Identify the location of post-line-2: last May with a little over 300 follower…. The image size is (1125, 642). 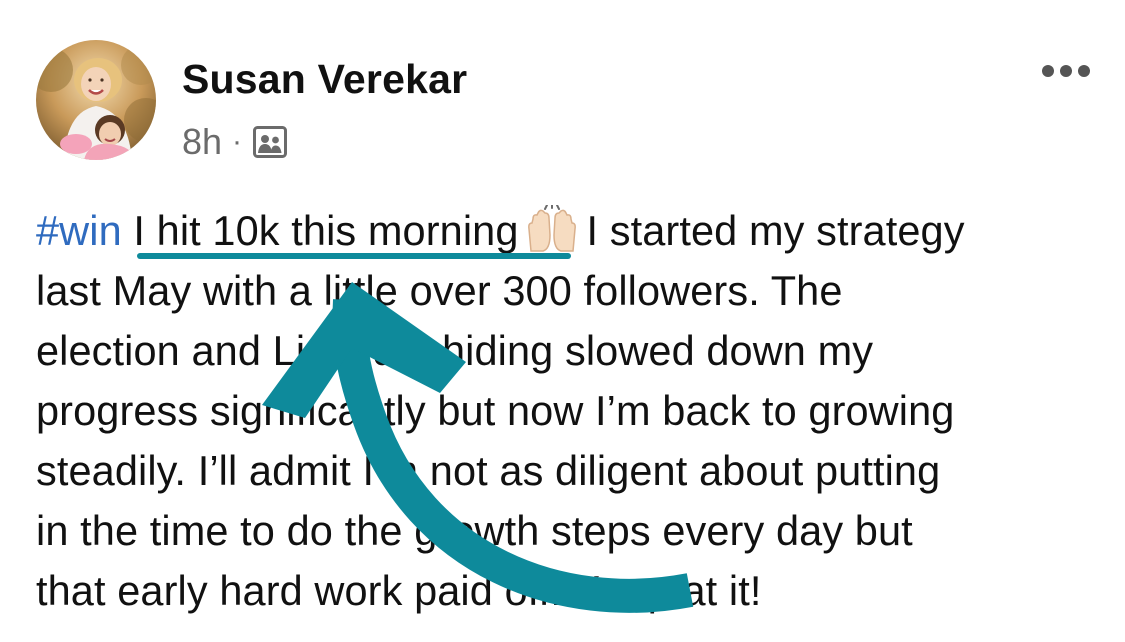
(439, 290).